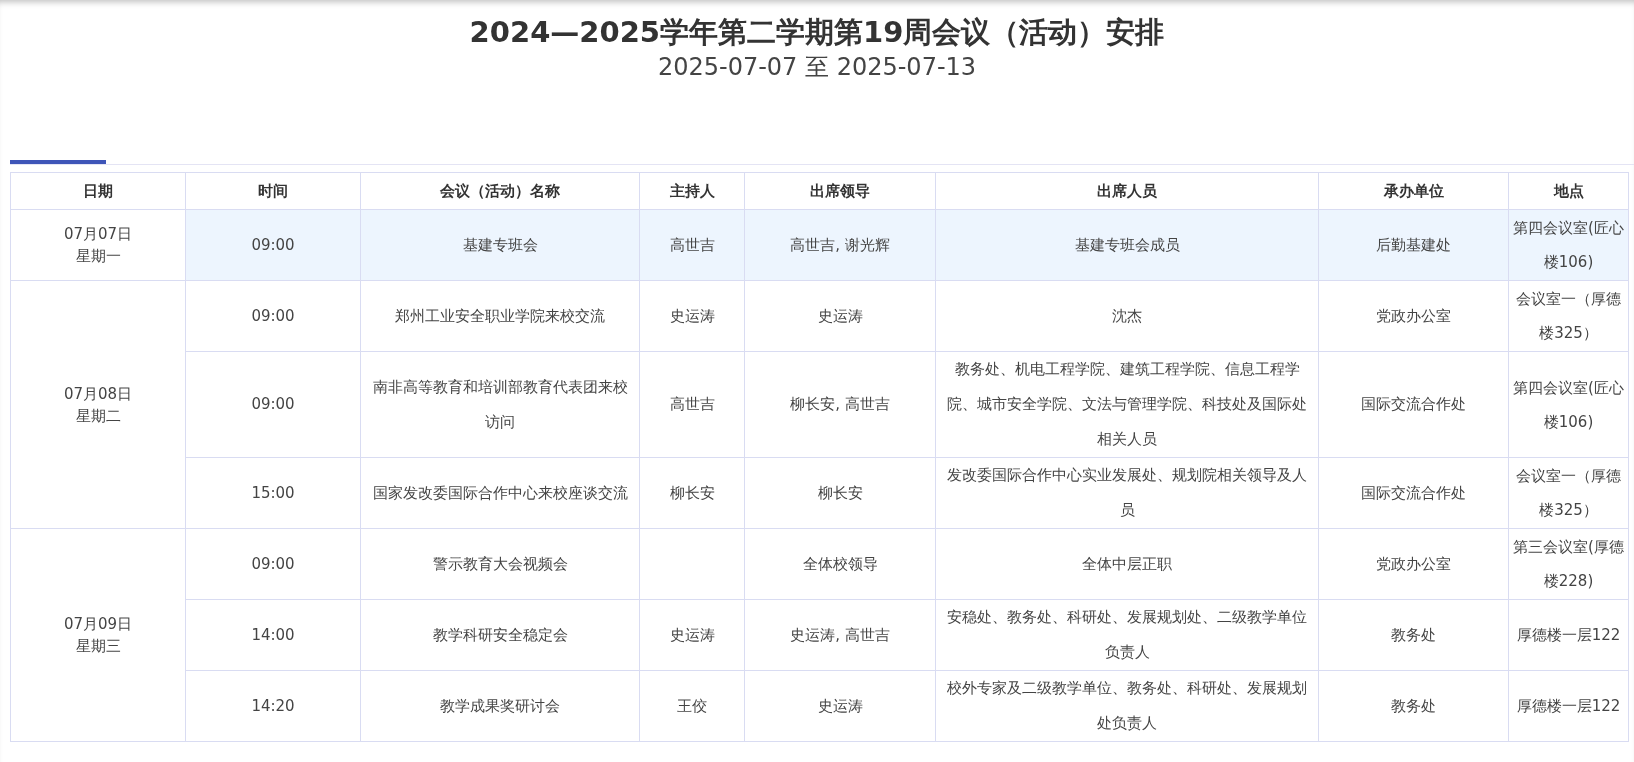  I want to click on meeting-name-cell: 南非高等教育和培训部教育代表团来校访问, so click(500, 404).